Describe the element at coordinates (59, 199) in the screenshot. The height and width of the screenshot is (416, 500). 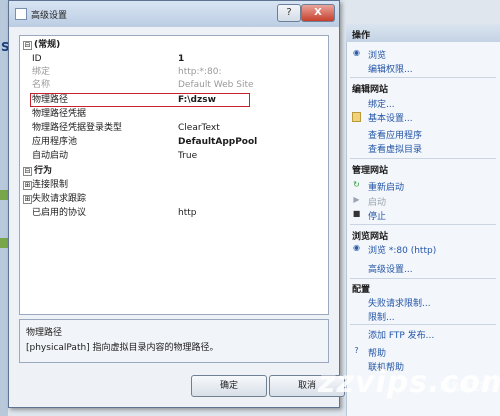
I see `property-name: 失败请求跟踪` at that location.